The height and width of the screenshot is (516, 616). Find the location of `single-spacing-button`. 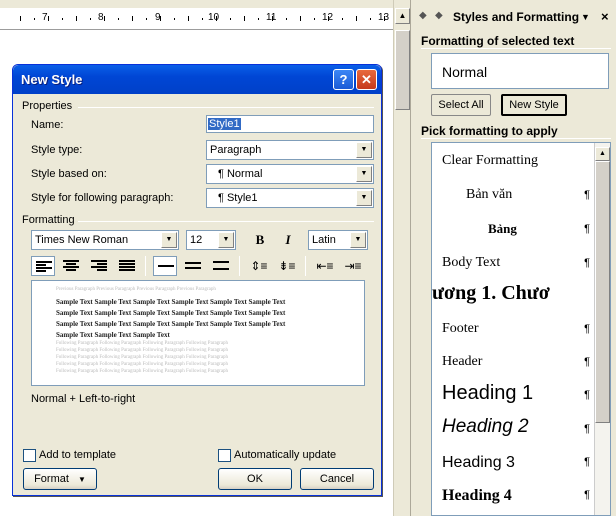

single-spacing-button is located at coordinates (165, 266).